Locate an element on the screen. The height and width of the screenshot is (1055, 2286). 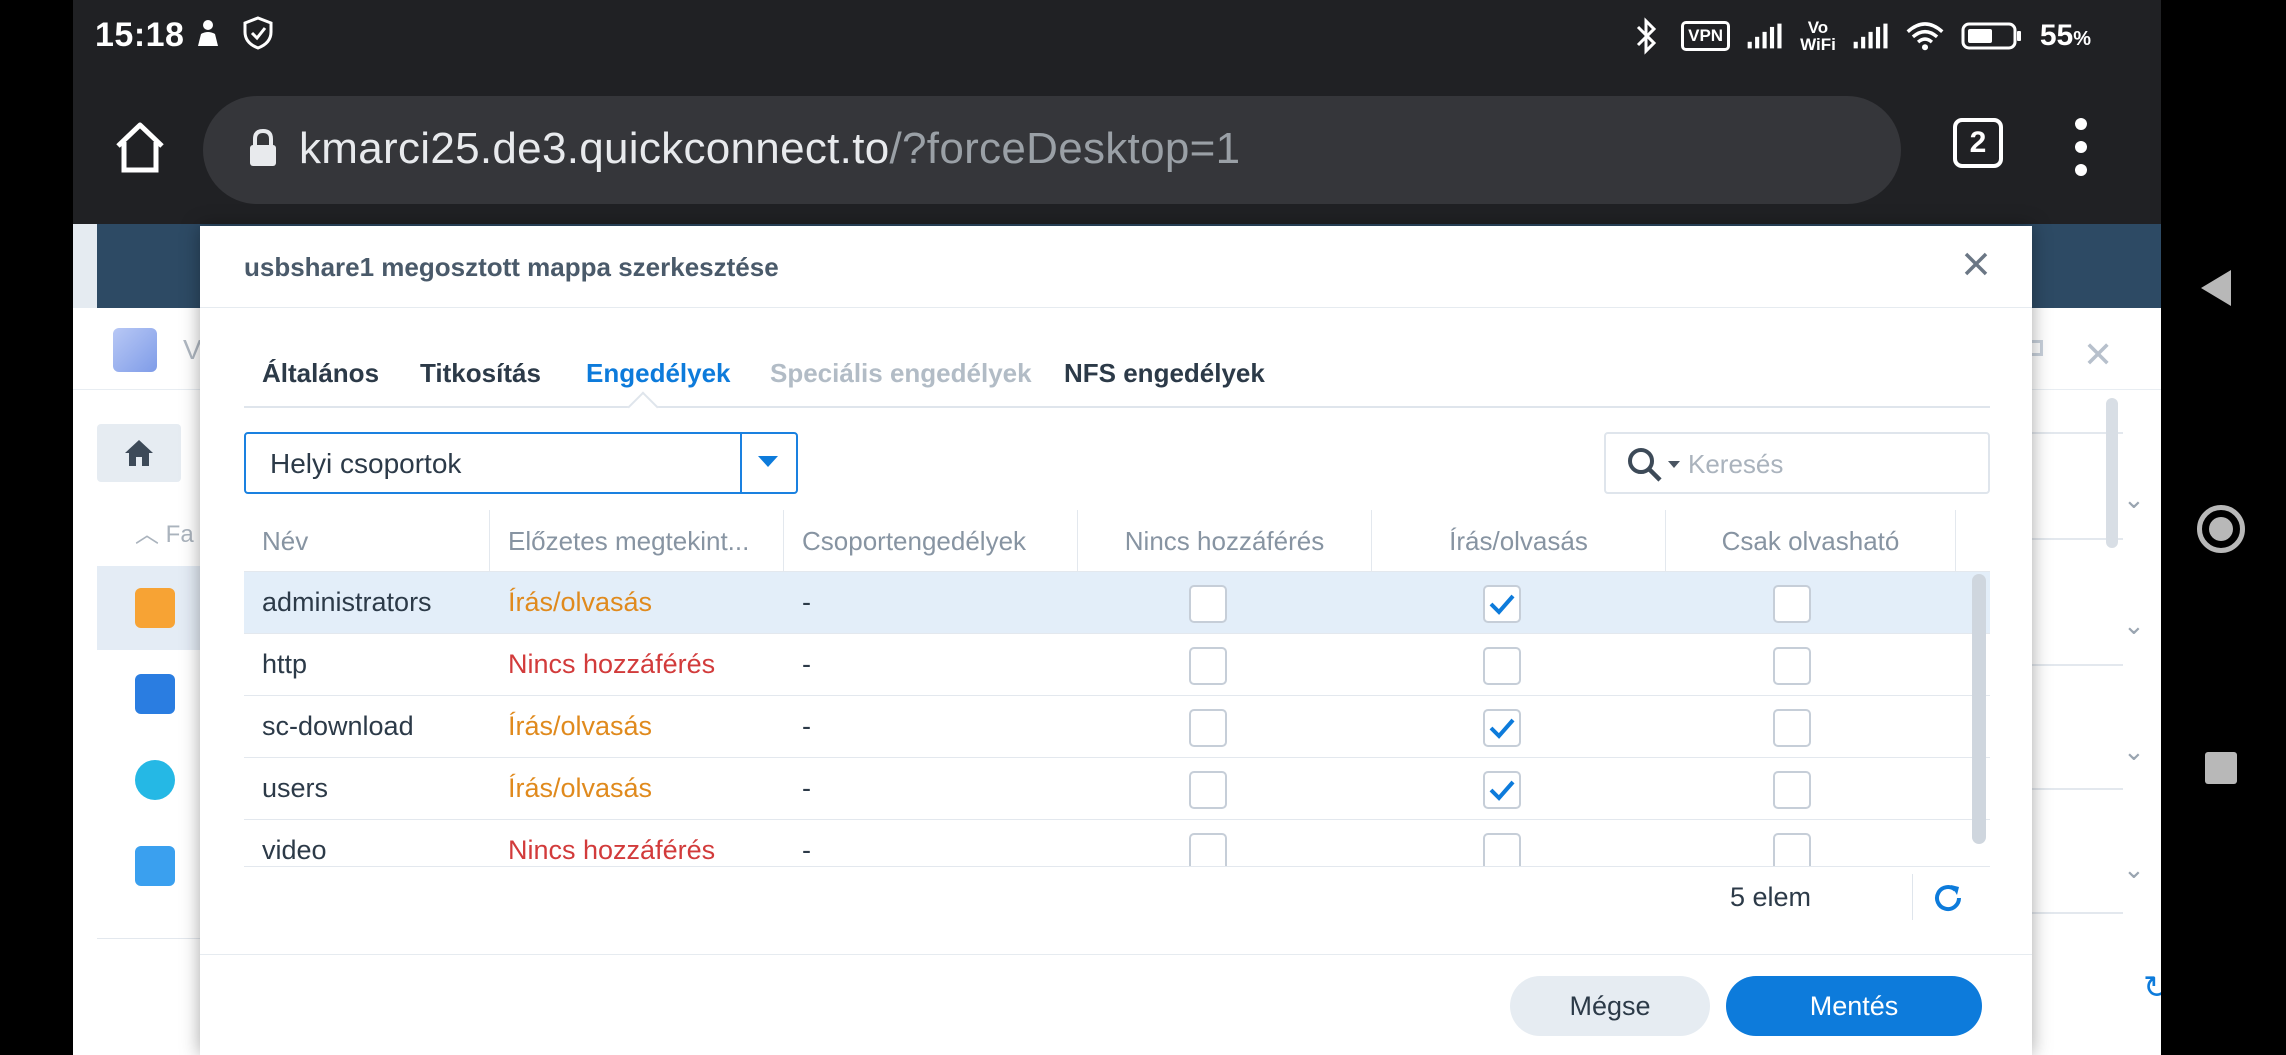
back-icon is located at coordinates (2216, 288).